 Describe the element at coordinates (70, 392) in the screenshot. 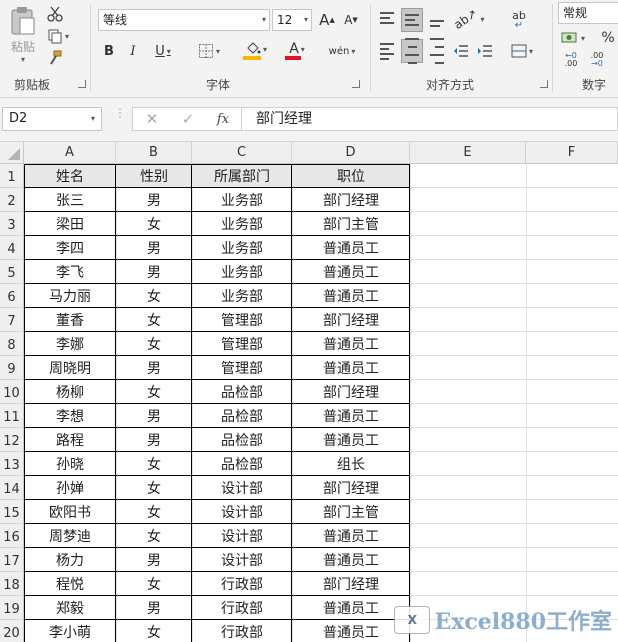

I see `table-cell: 杨柳` at that location.